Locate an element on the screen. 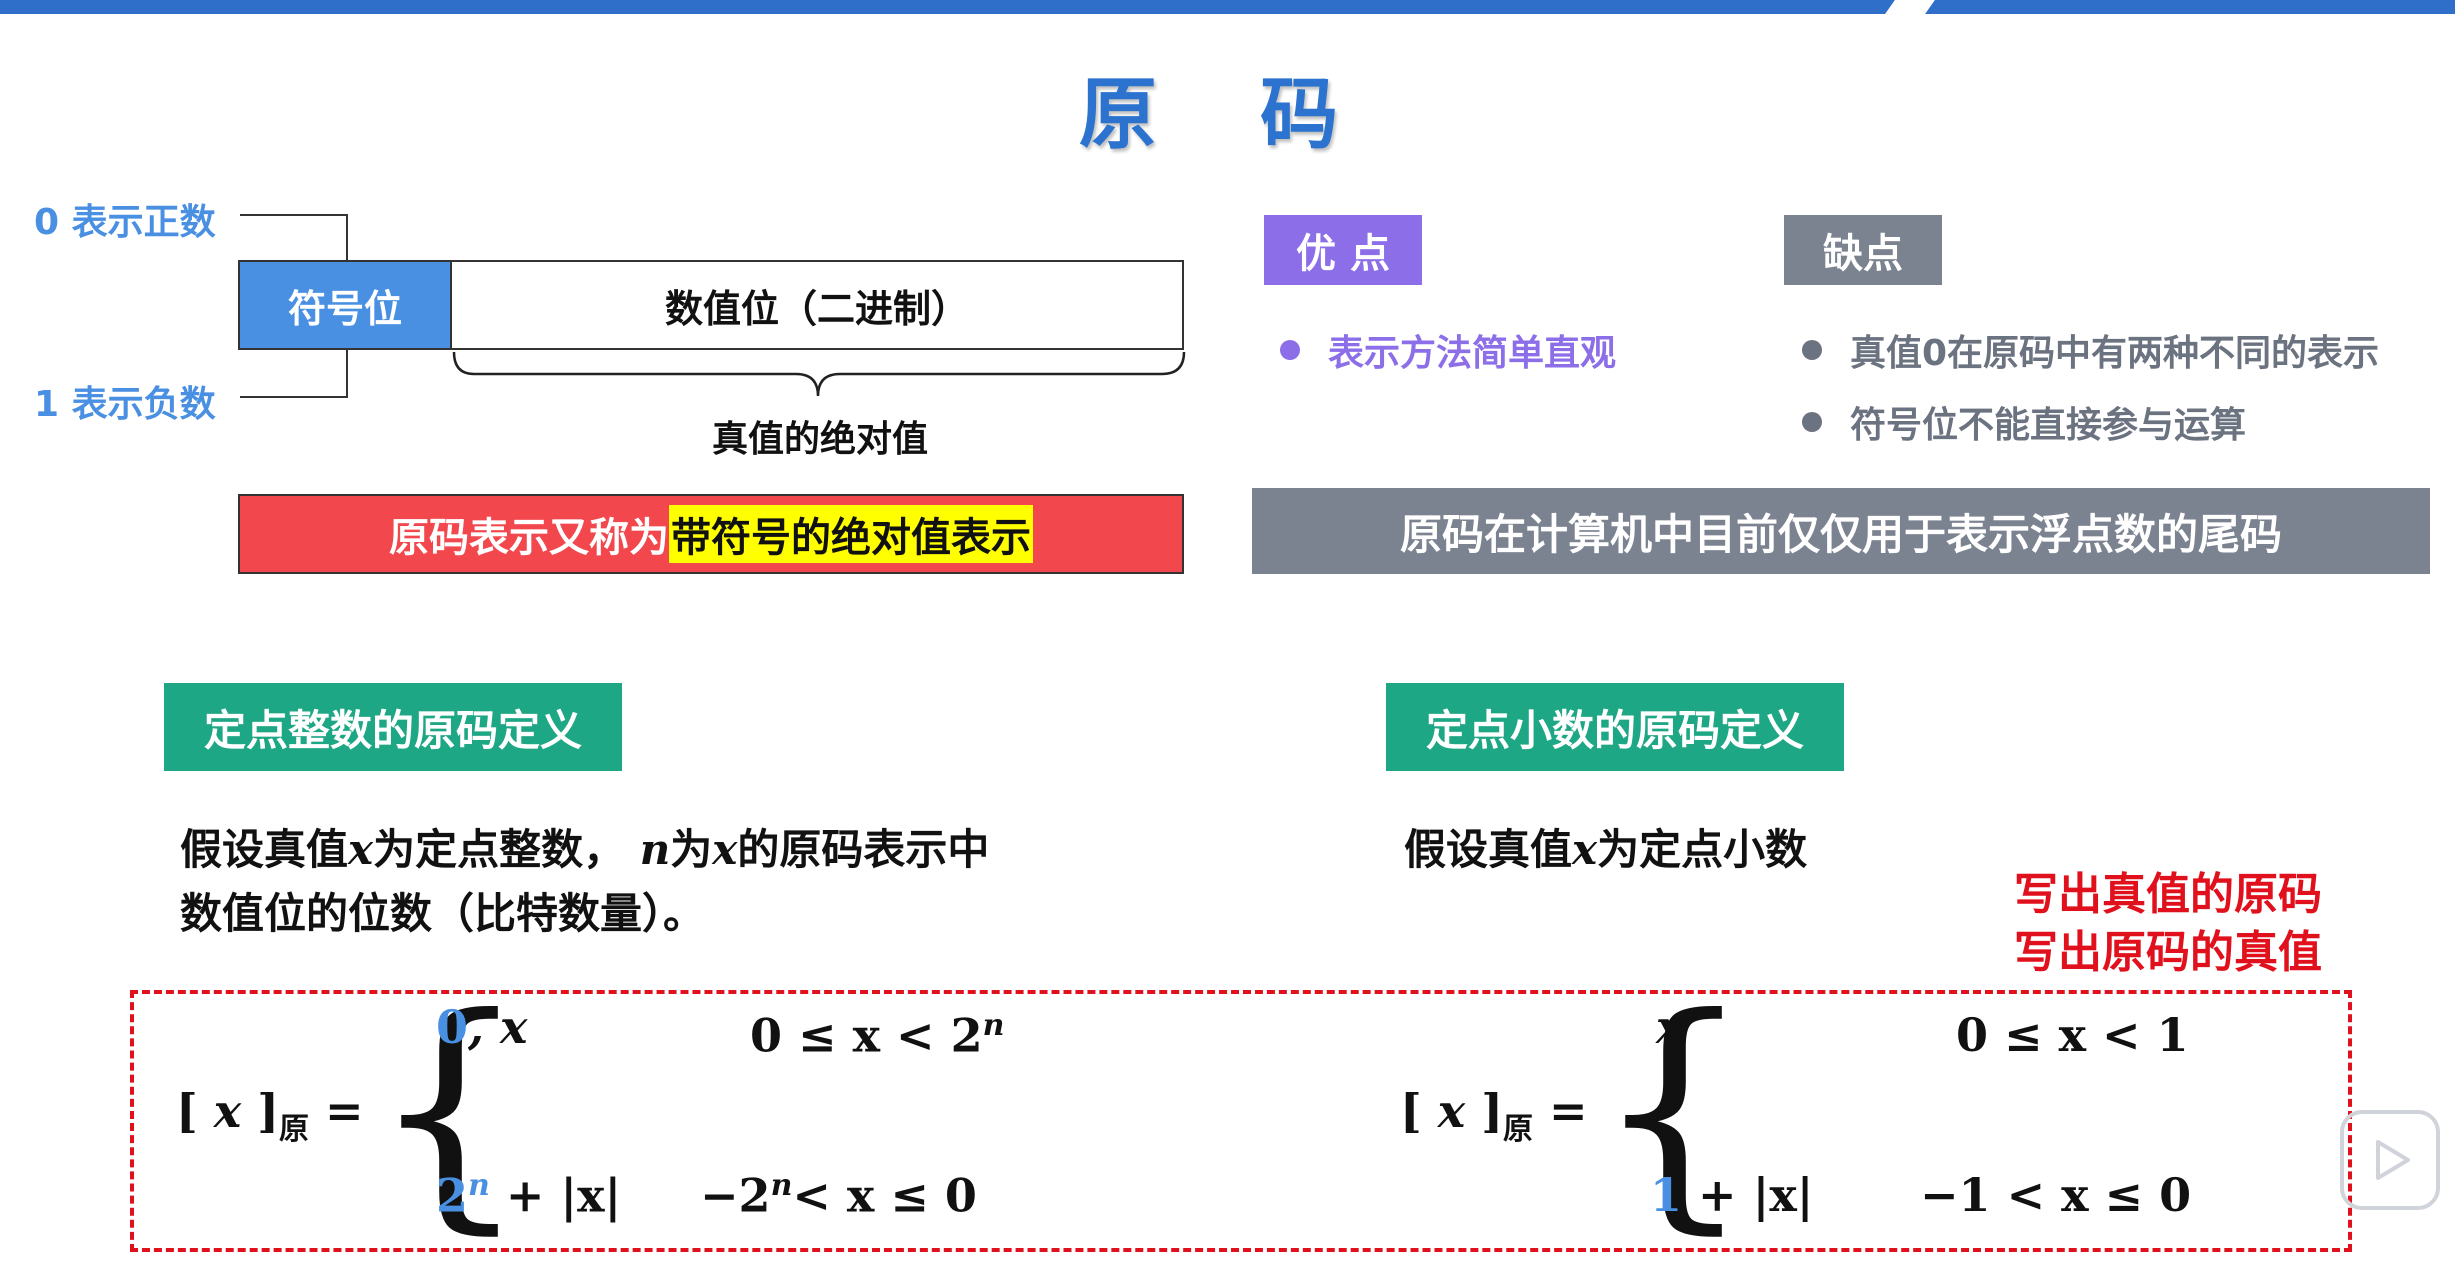  cons-item: 真值0在原码中有两种不同的表示 is located at coordinates (2090, 350).